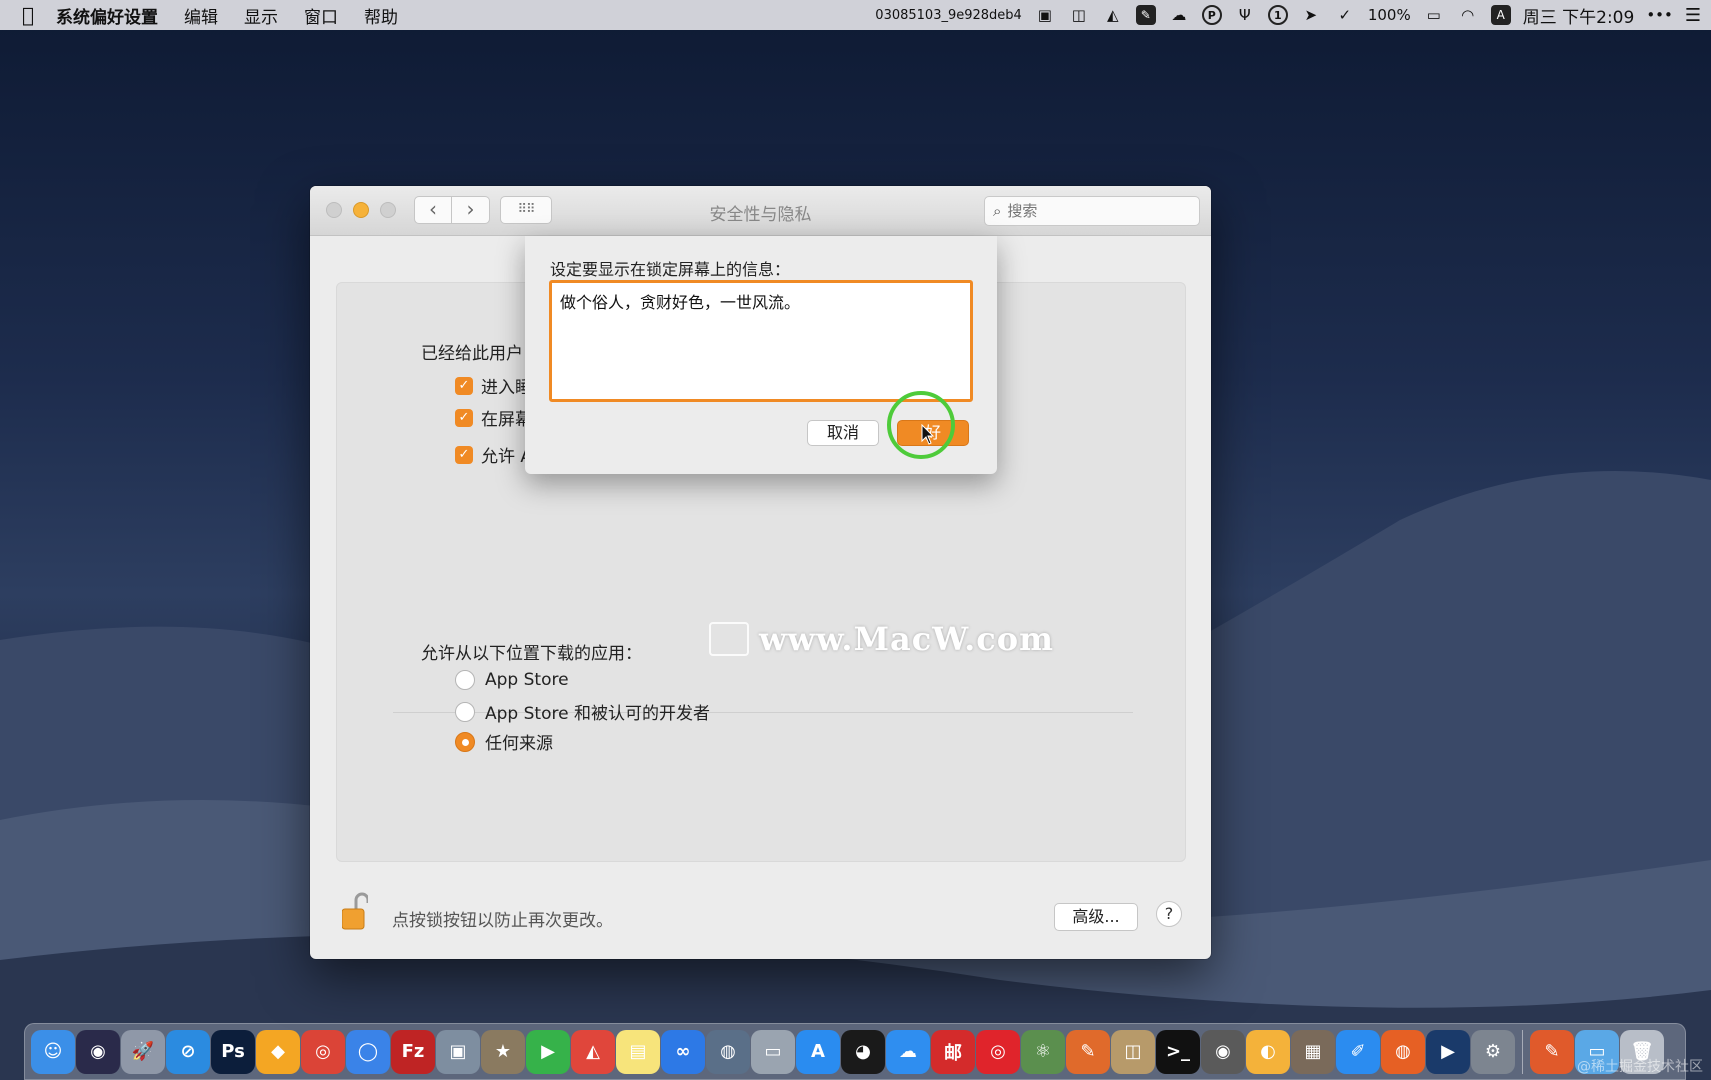 Image resolution: width=1711 pixels, height=1080 pixels. What do you see at coordinates (368, 1051) in the screenshot?
I see `browser-icon: ◯` at bounding box center [368, 1051].